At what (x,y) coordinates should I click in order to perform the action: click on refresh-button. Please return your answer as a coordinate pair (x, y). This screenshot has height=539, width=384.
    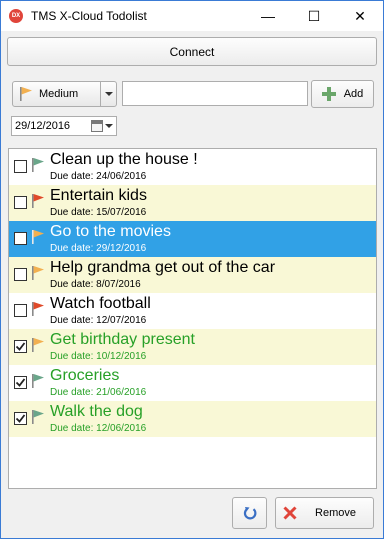
    Looking at the image, I should click on (249, 513).